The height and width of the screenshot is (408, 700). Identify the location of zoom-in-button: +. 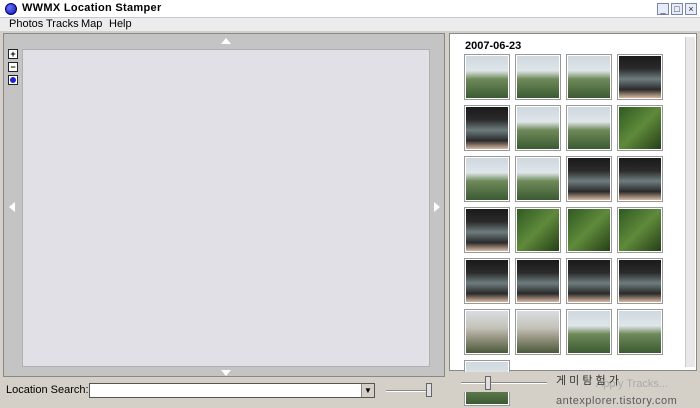
(13, 54).